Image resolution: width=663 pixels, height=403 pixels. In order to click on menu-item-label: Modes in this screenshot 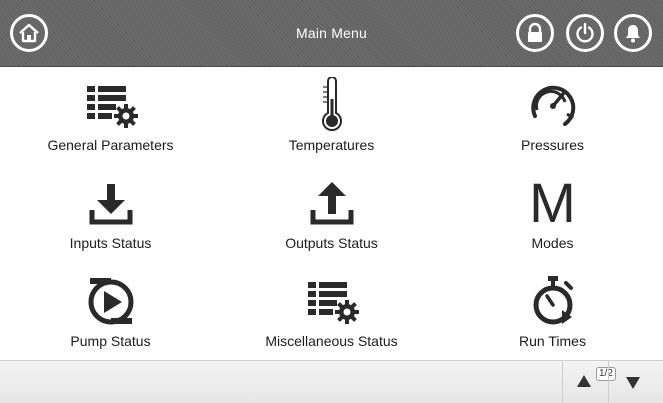, I will do `click(552, 243)`.